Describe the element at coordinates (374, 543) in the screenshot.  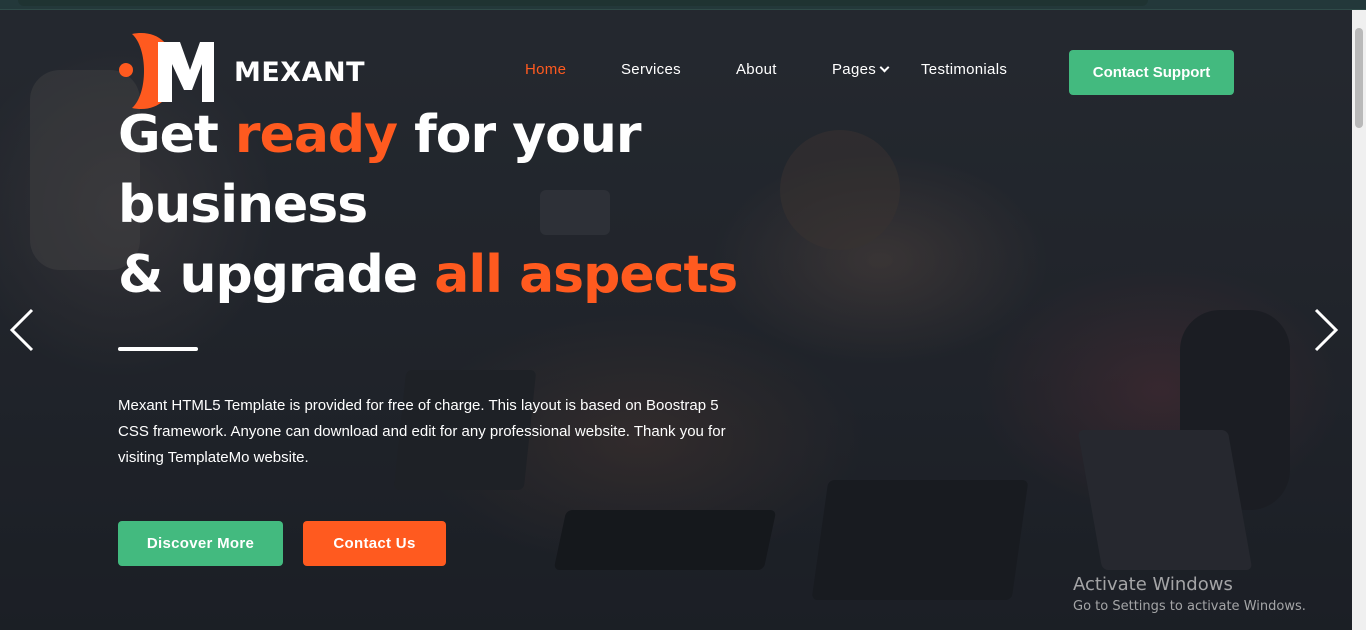
I see `contact-us-button: Contact Us` at that location.